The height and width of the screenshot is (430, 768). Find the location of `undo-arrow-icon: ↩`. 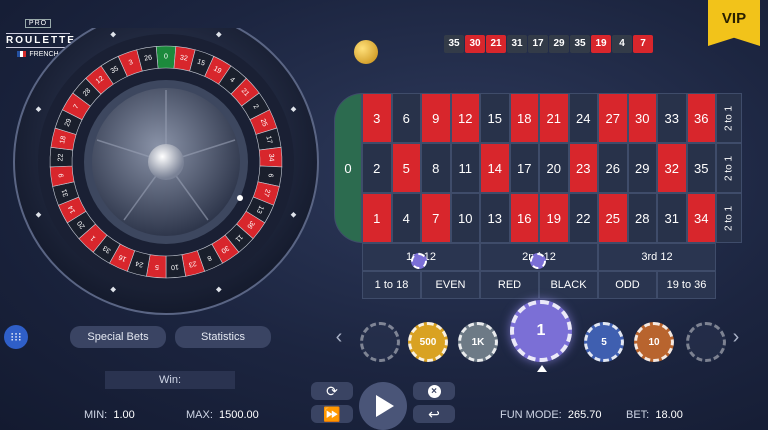

undo-arrow-icon: ↩ is located at coordinates (434, 413).